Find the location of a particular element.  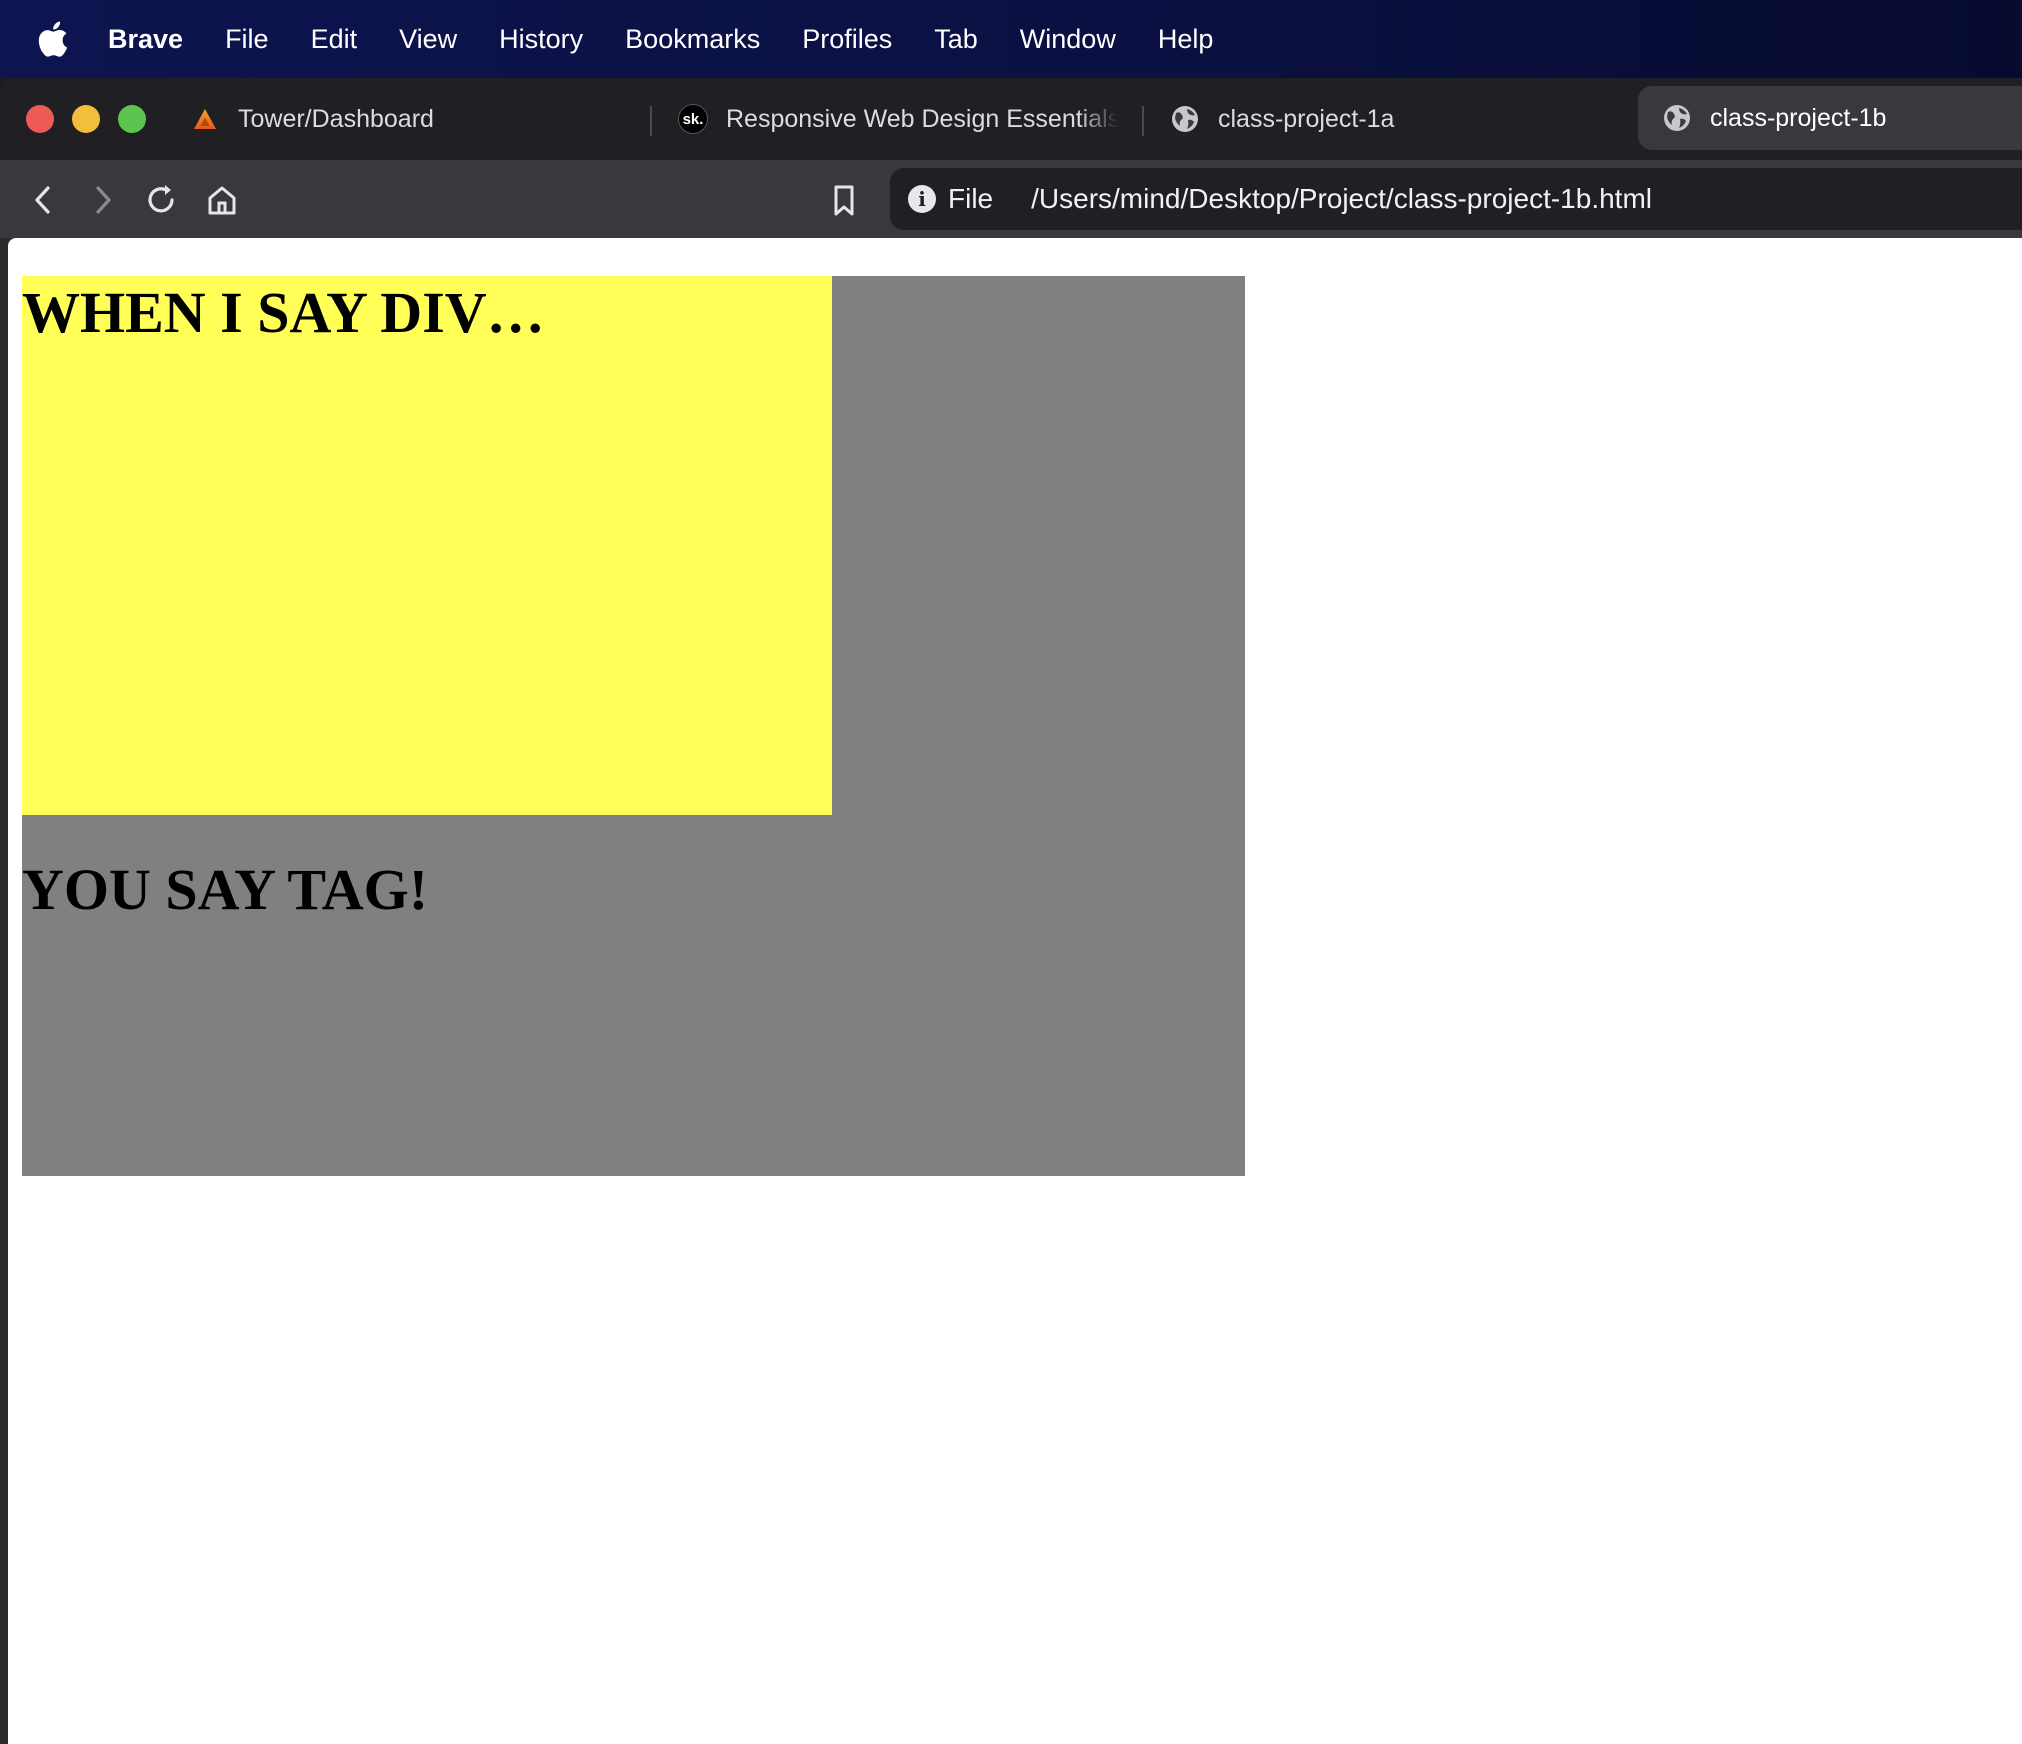

reload-button is located at coordinates (162, 200).